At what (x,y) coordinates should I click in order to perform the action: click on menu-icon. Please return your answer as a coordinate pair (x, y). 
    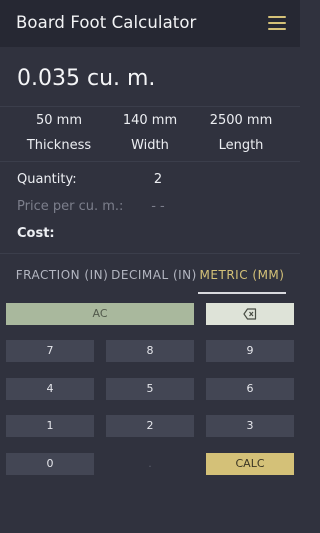
    Looking at the image, I should click on (277, 23).